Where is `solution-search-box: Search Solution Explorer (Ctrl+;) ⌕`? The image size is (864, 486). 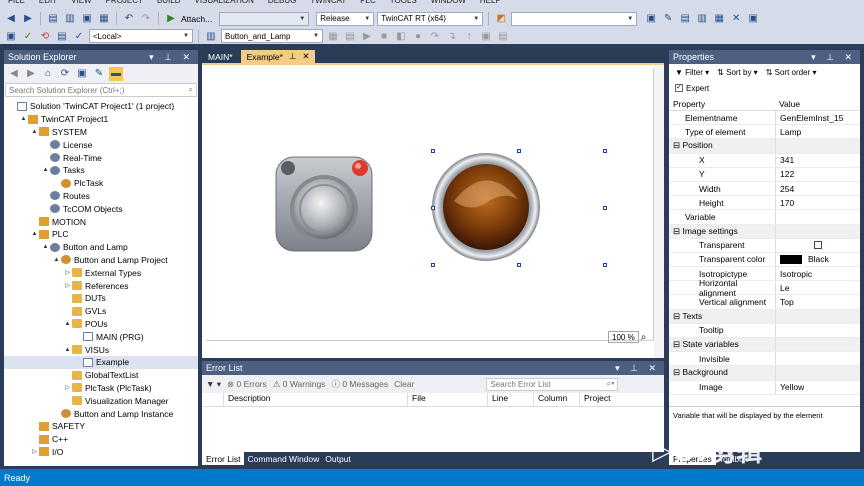 solution-search-box: Search Solution Explorer (Ctrl+;) ⌕ is located at coordinates (101, 90).